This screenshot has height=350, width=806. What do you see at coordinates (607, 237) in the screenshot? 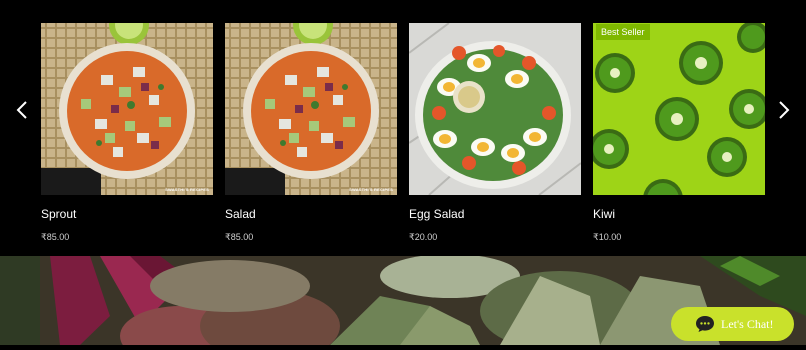
I see `product-price: ₹10.00` at bounding box center [607, 237].